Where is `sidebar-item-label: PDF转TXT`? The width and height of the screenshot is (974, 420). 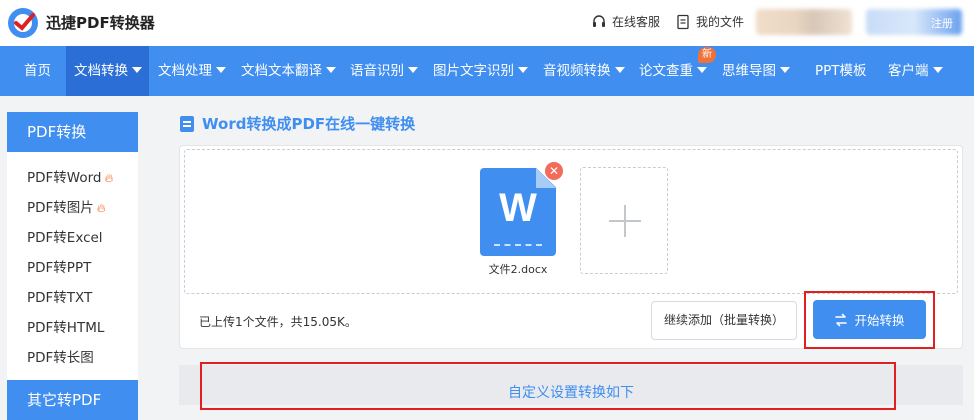 sidebar-item-label: PDF转TXT is located at coordinates (60, 298).